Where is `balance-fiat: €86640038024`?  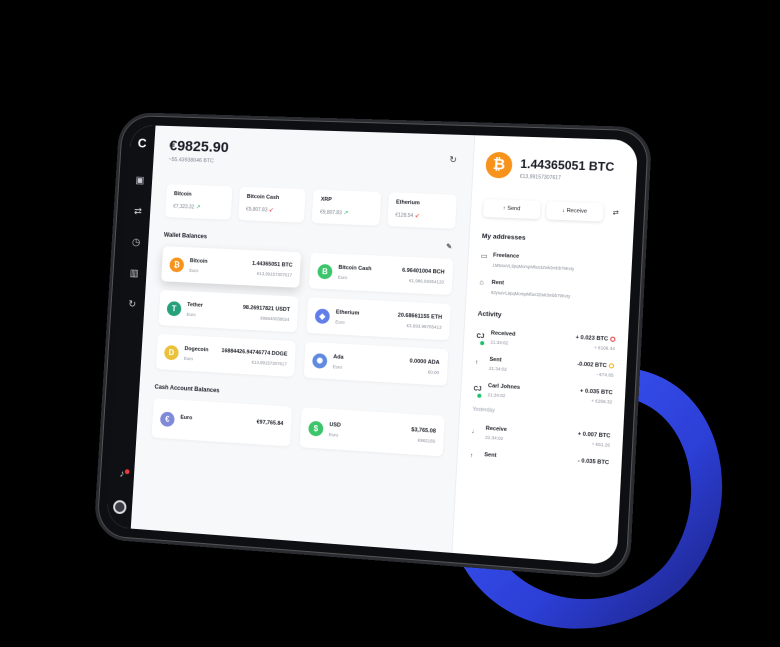 balance-fiat: €86640038024 is located at coordinates (275, 318).